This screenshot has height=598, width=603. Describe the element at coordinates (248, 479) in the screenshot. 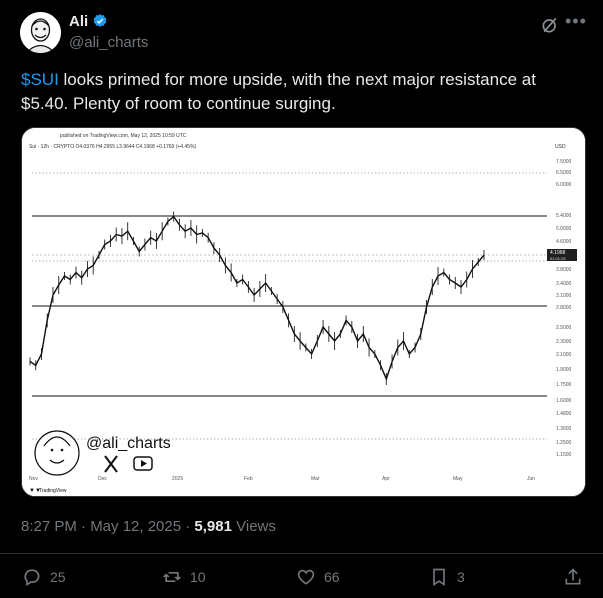

I see `x-tick-label: Feb` at that location.